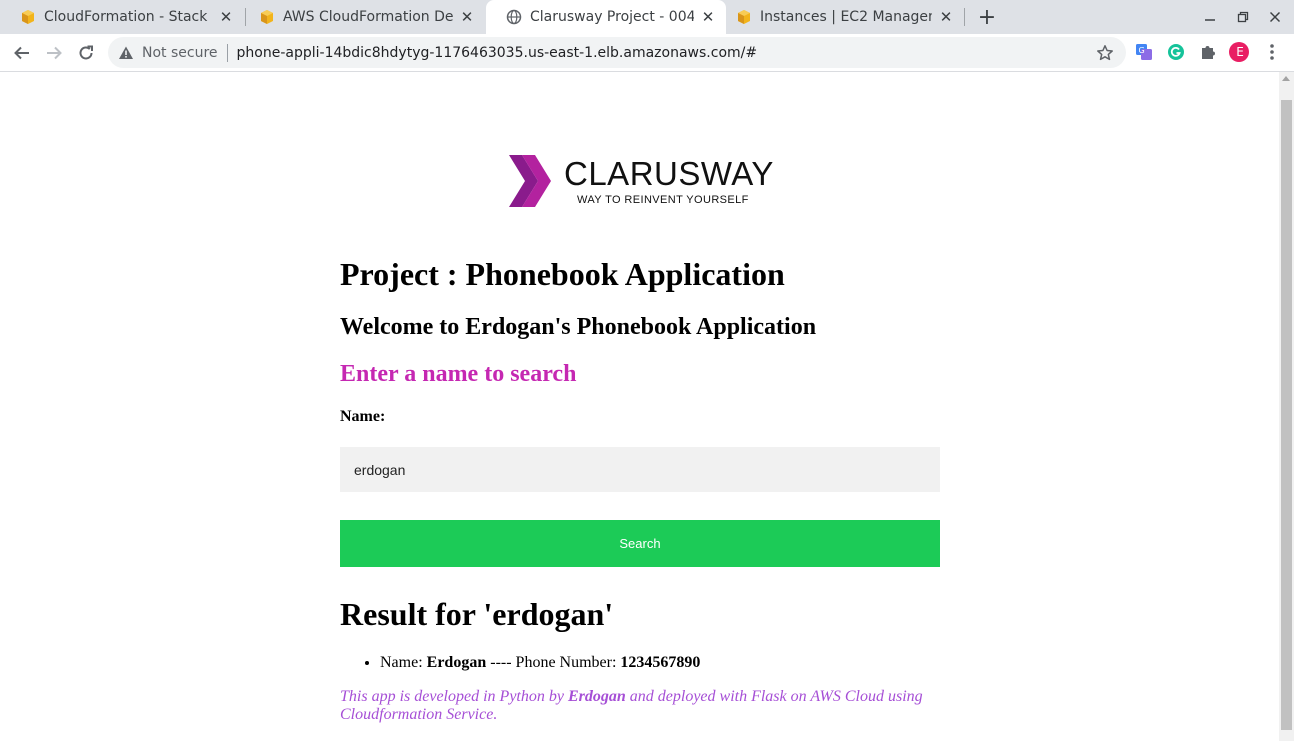  I want to click on tab-cloudformation-stack: CloudFormation - Stack pl ✕, so click(122, 17).